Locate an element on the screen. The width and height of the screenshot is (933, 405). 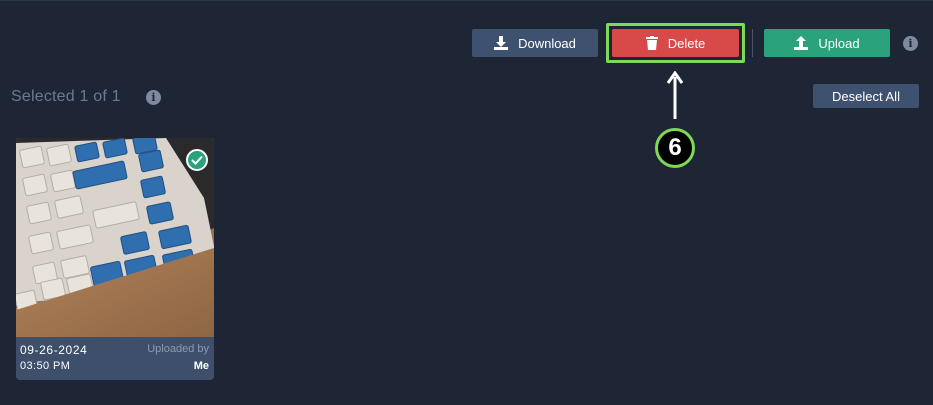
photo-card: 09-26-2024 03:50 PM Uploaded by Me is located at coordinates (115, 259).